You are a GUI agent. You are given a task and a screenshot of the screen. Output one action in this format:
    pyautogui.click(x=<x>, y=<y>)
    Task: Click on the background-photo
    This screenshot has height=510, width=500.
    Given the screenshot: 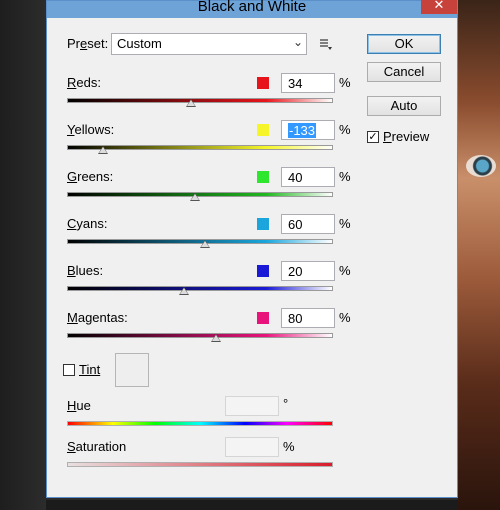 What is the action you would take?
    pyautogui.click(x=479, y=255)
    